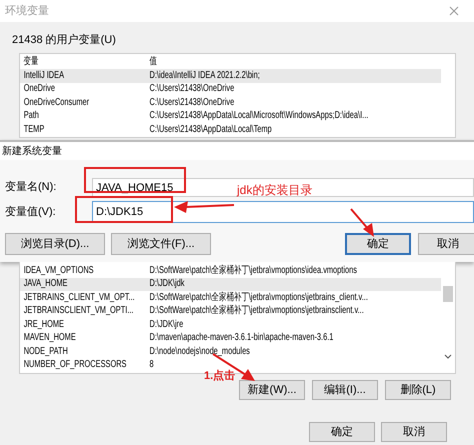 The width and height of the screenshot is (474, 445). I want to click on variable-name: NUMBER_OF_PROCESSORS, so click(75, 365).